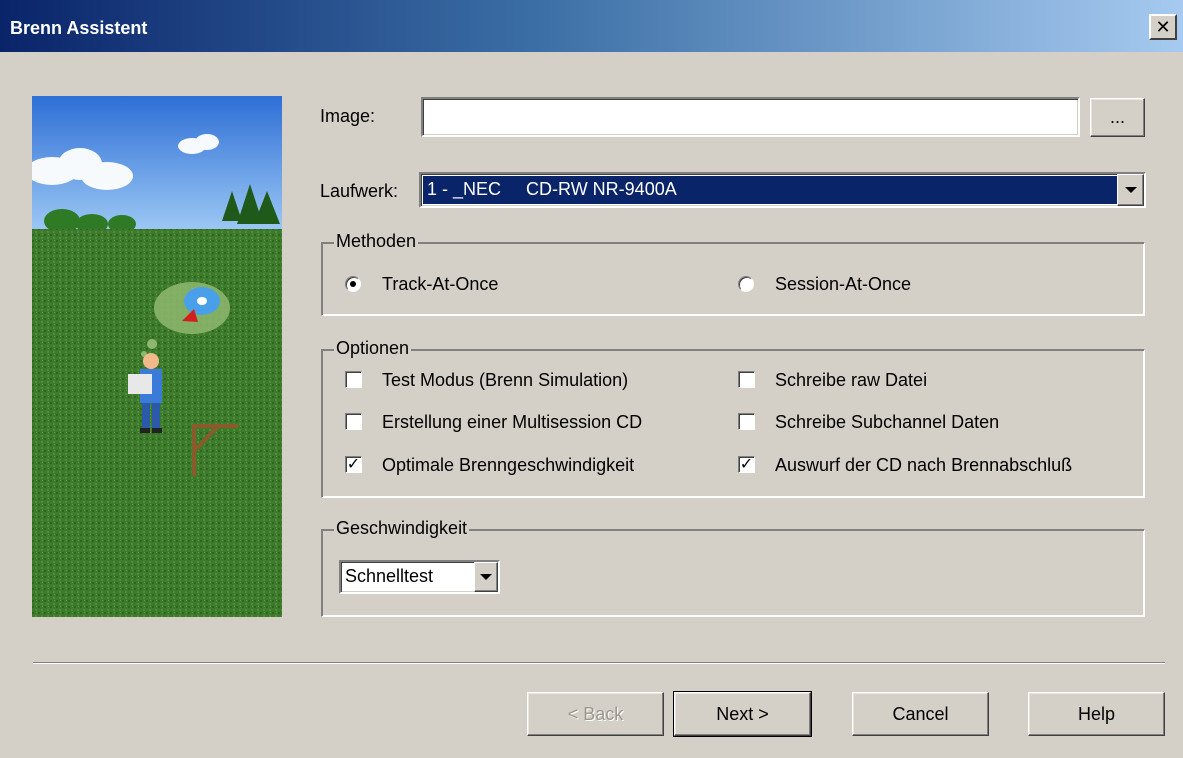  Describe the element at coordinates (746, 464) in the screenshot. I see `checkbox-eject: ✓` at that location.